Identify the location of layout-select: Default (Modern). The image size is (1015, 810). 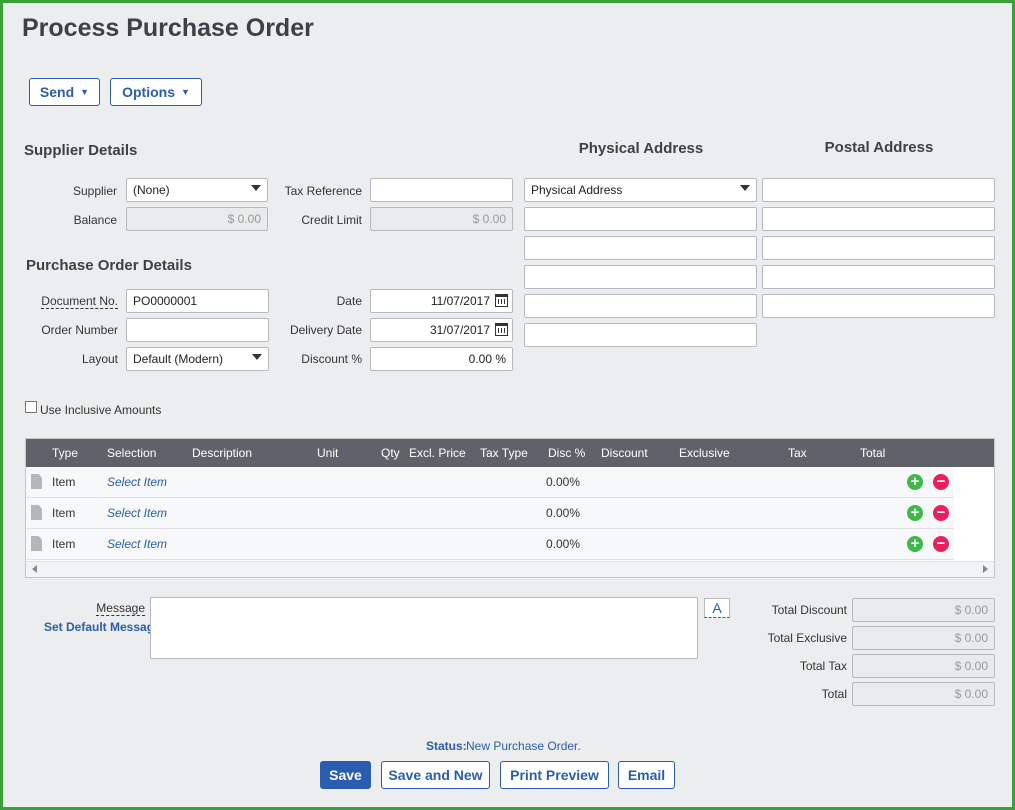
(197, 359).